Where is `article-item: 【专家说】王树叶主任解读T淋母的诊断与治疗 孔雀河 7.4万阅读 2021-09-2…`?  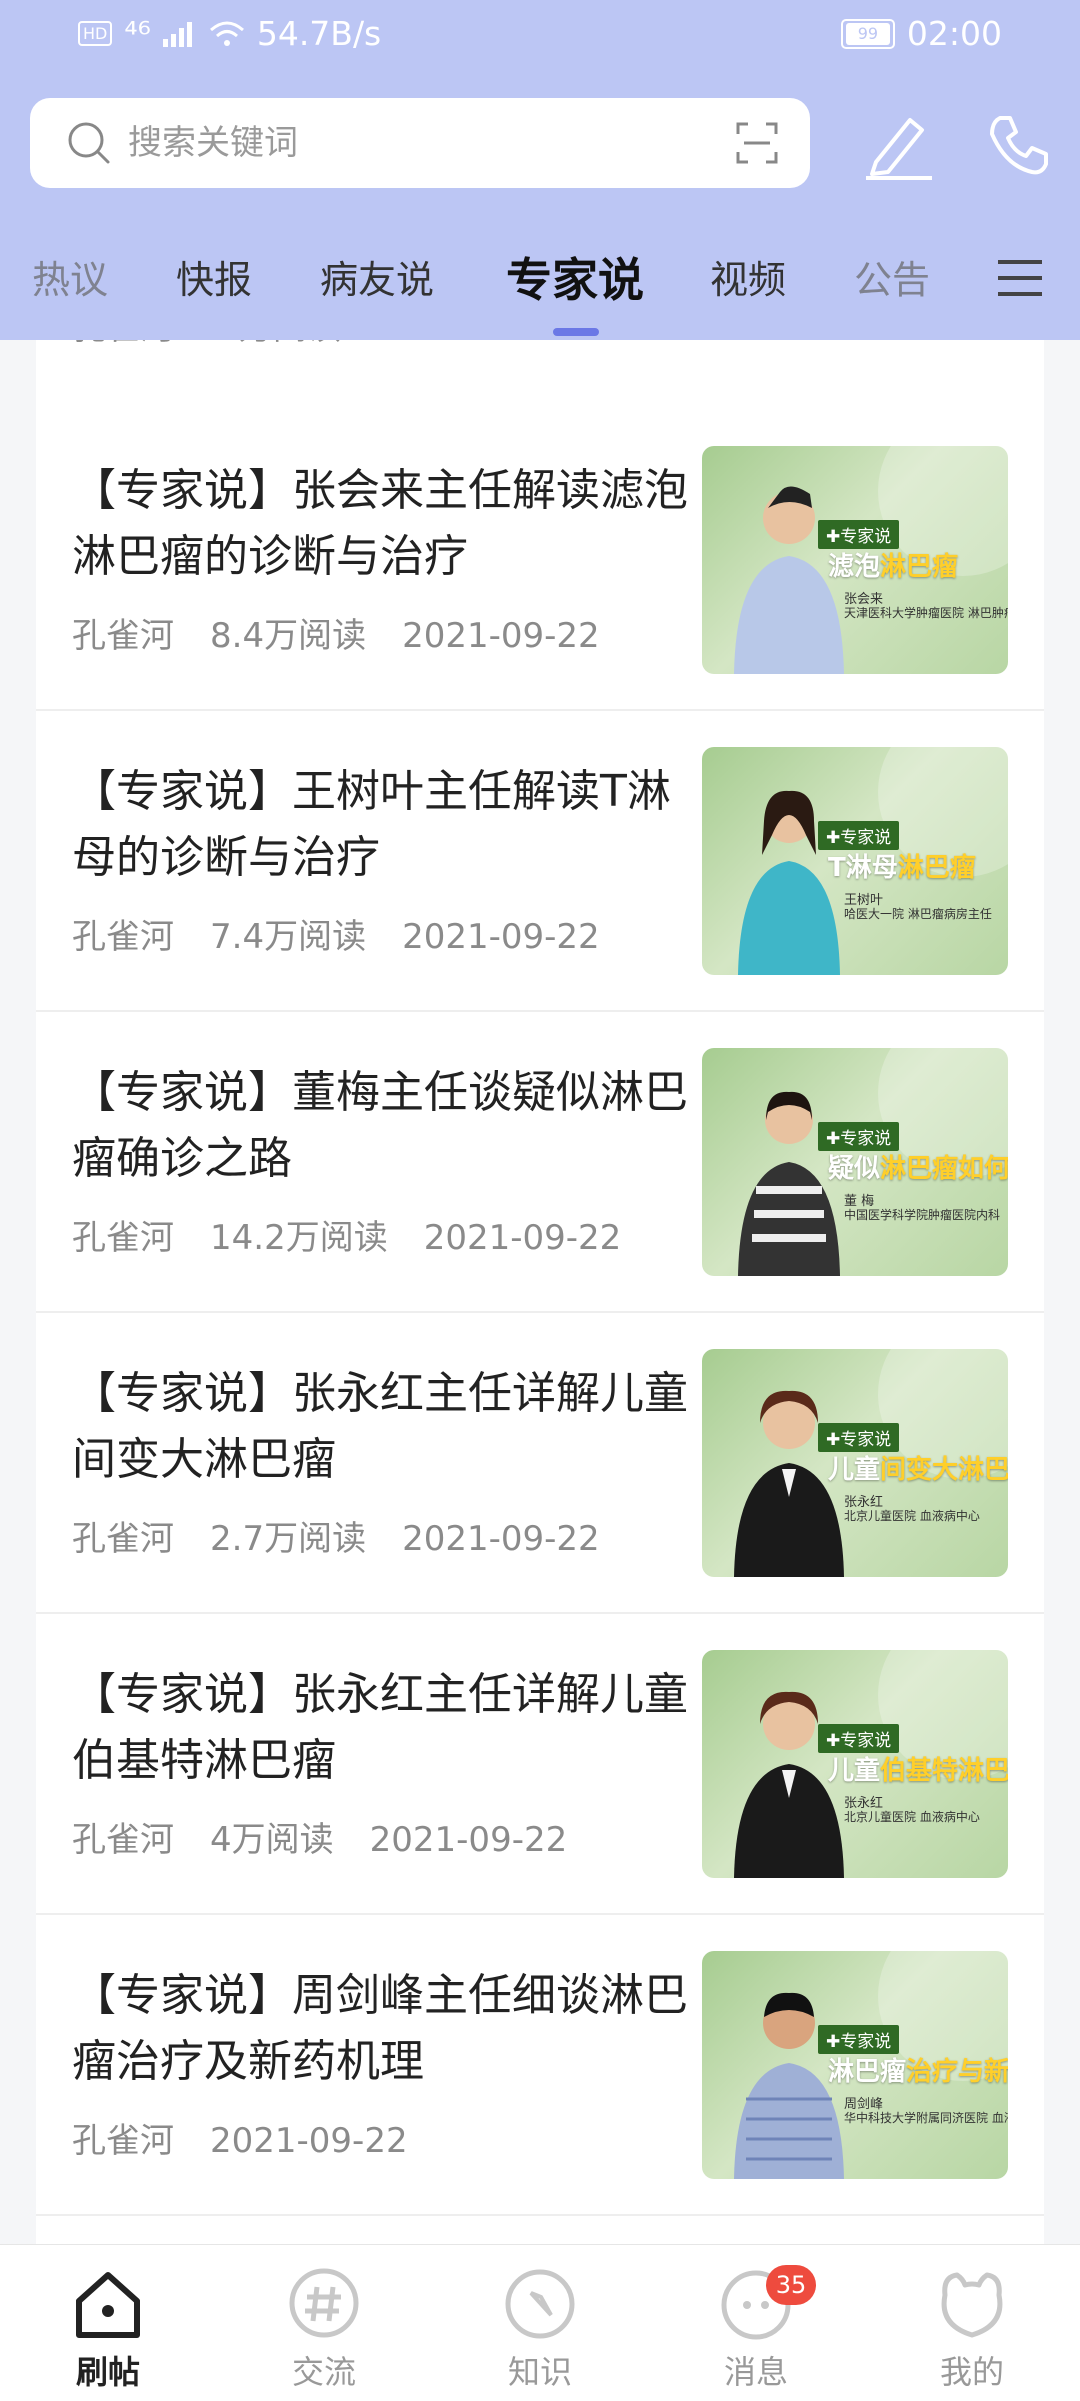
article-item: 【专家说】王树叶主任解读T淋母的诊断与治疗 孔雀河 7.4万阅读 2021-09-2… is located at coordinates (540, 861).